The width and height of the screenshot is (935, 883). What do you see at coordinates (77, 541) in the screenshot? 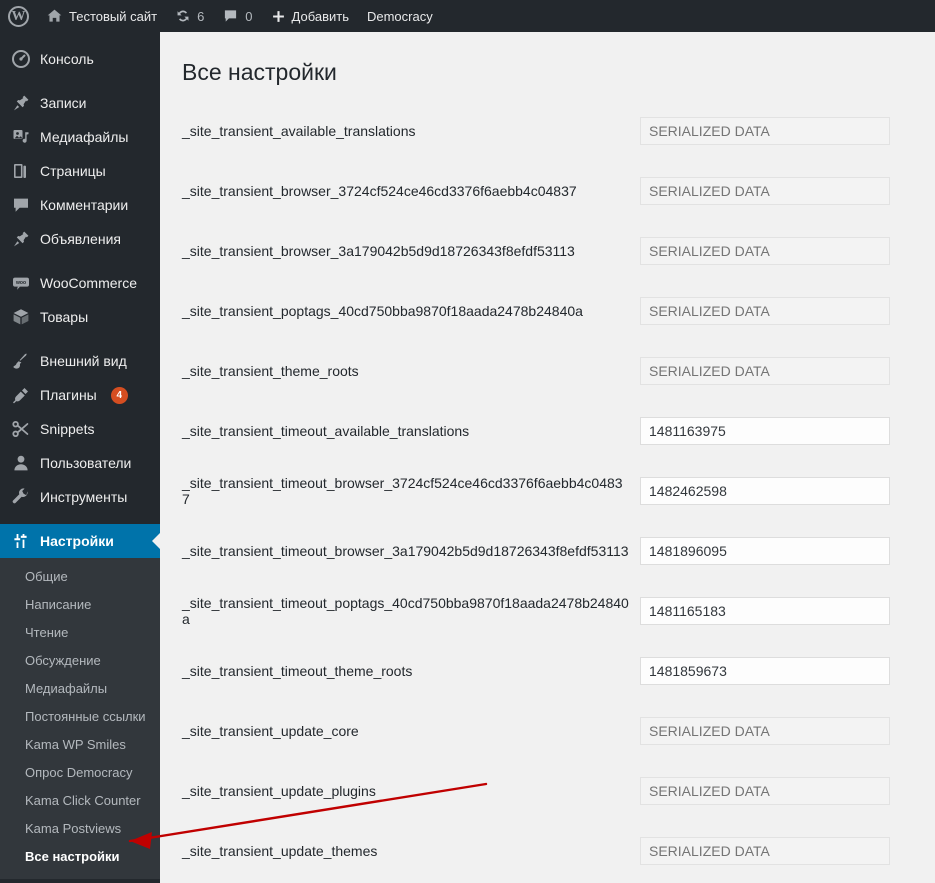
I see `sidebar-item-label: Настройки` at bounding box center [77, 541].